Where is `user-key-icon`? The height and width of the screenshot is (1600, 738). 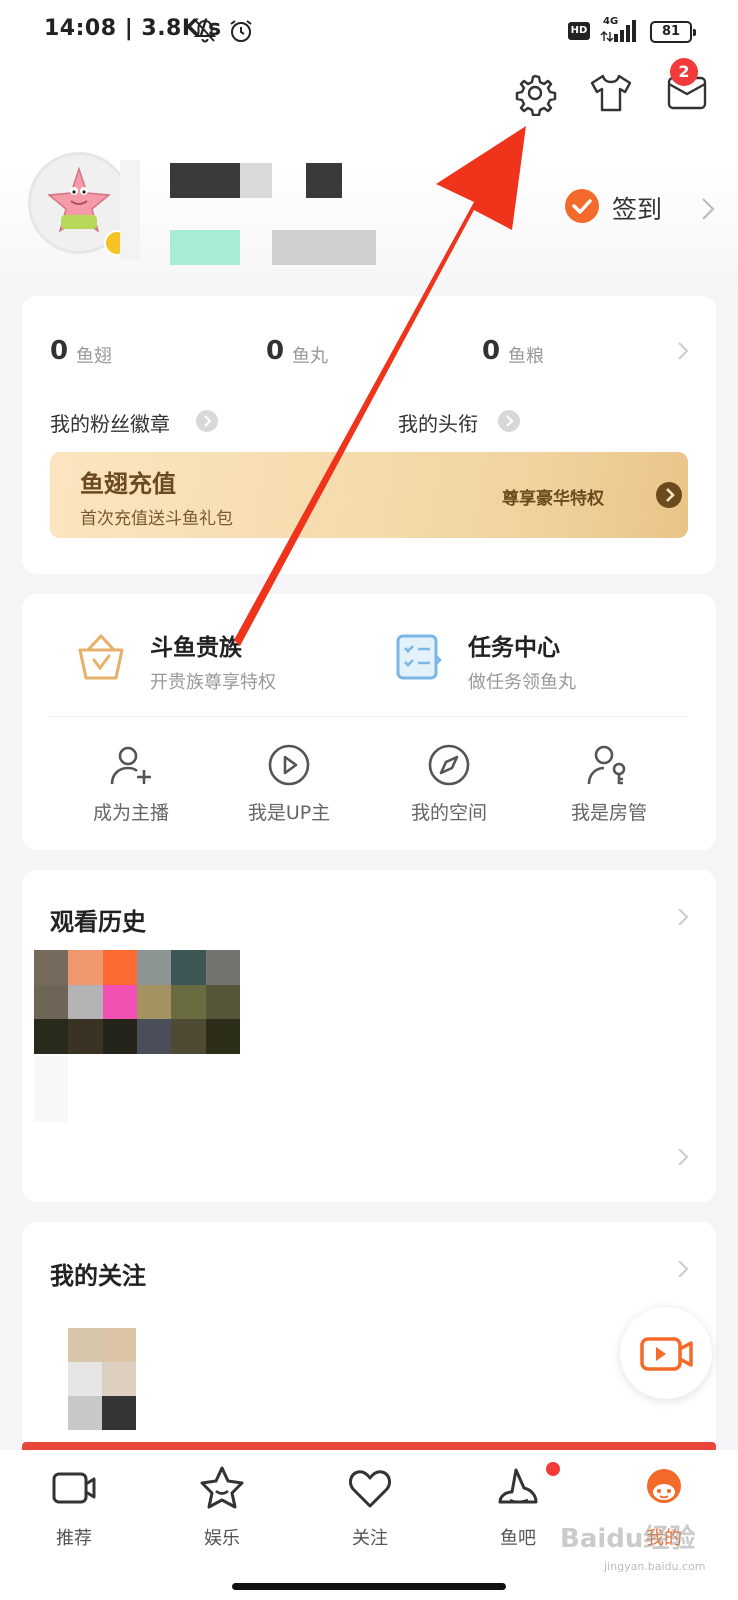
user-key-icon is located at coordinates (609, 765).